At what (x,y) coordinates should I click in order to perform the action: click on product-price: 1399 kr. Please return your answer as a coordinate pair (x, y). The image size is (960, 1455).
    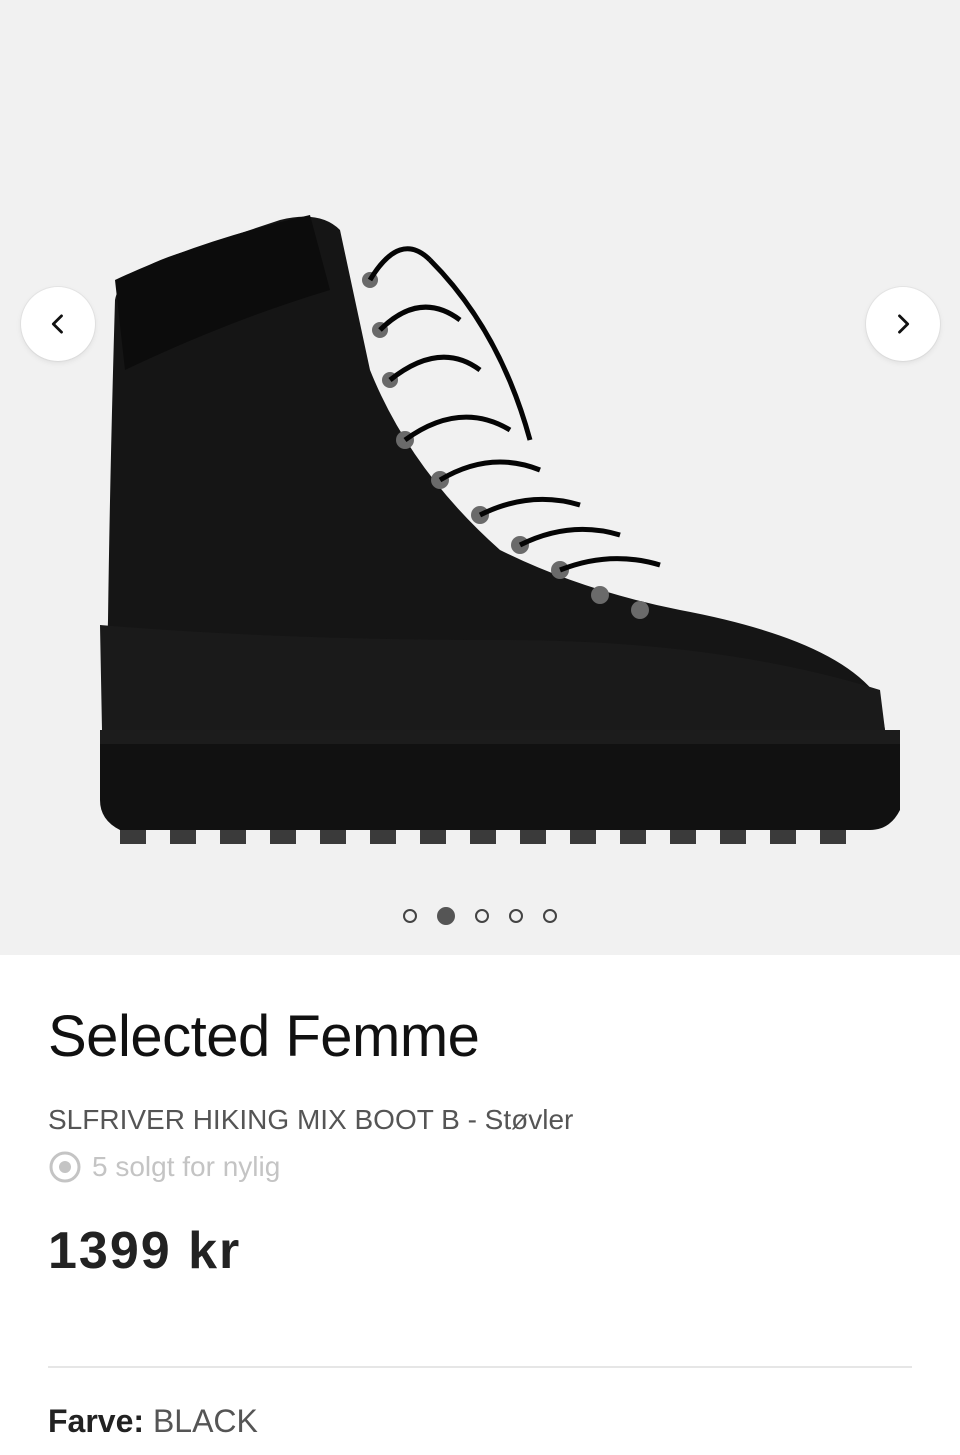
    Looking at the image, I should click on (145, 1251).